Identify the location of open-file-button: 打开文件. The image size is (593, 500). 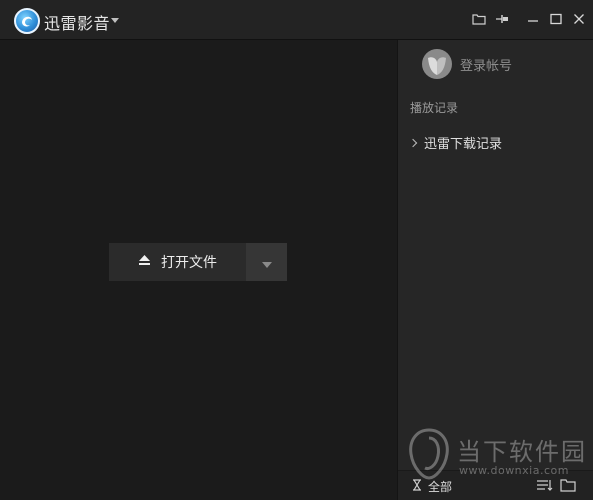
(177, 262).